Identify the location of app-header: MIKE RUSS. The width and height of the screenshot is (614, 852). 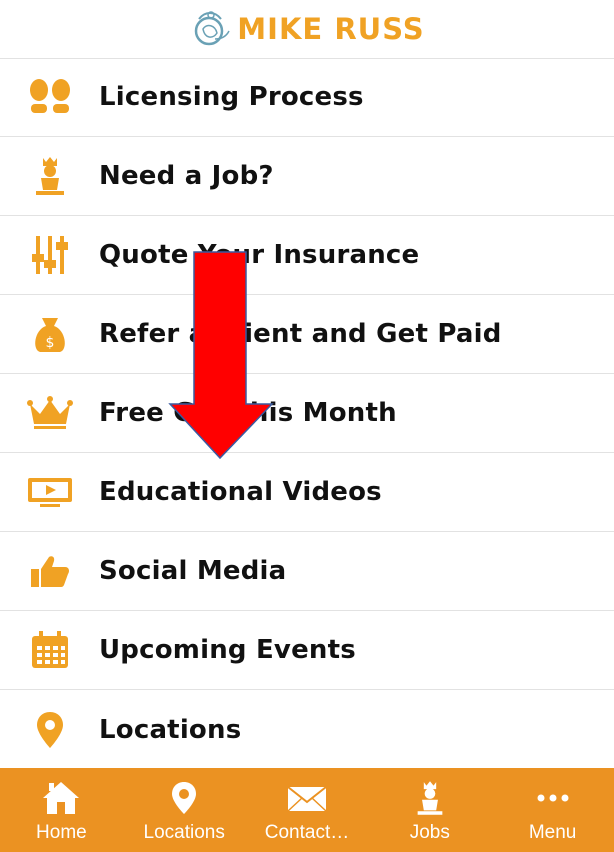
(307, 29).